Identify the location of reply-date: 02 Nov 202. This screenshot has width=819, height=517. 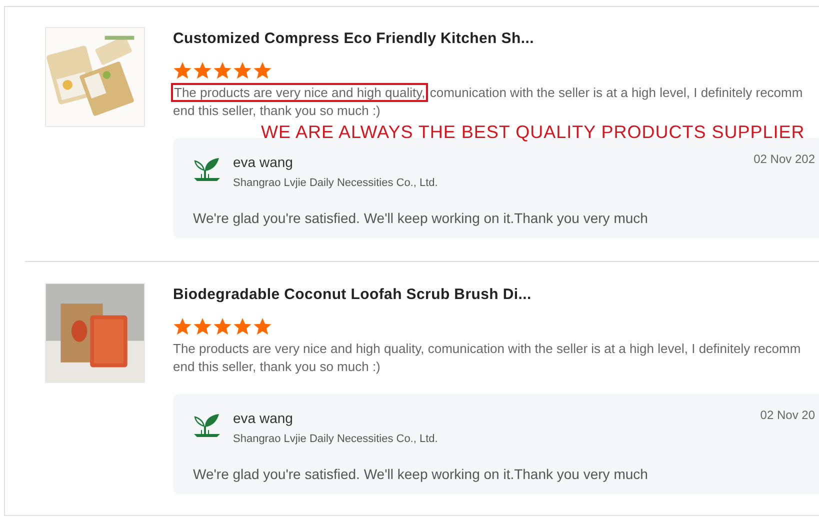
(784, 159).